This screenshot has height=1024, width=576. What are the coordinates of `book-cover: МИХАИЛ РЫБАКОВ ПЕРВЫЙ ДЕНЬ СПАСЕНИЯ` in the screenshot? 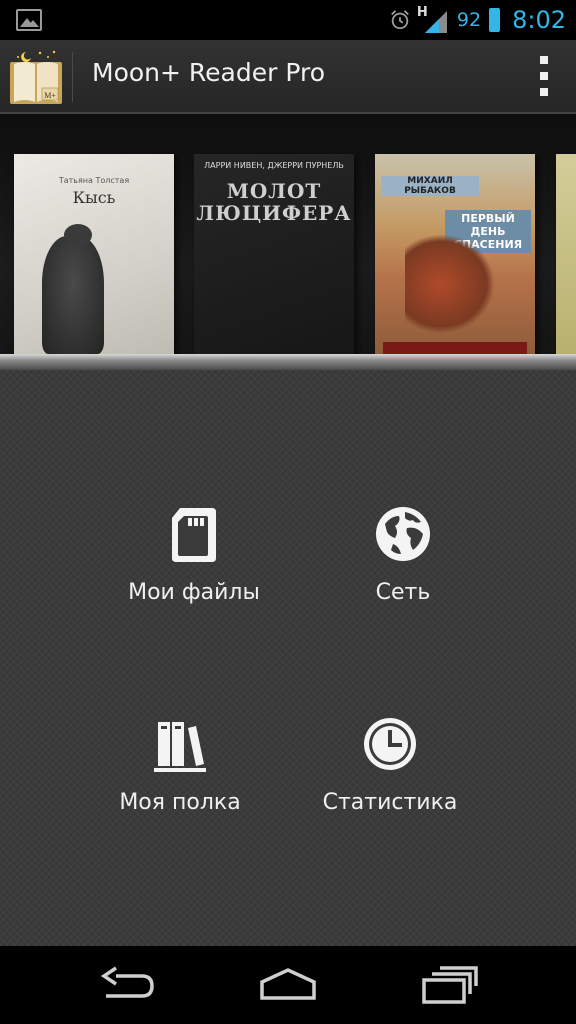 It's located at (455, 258).